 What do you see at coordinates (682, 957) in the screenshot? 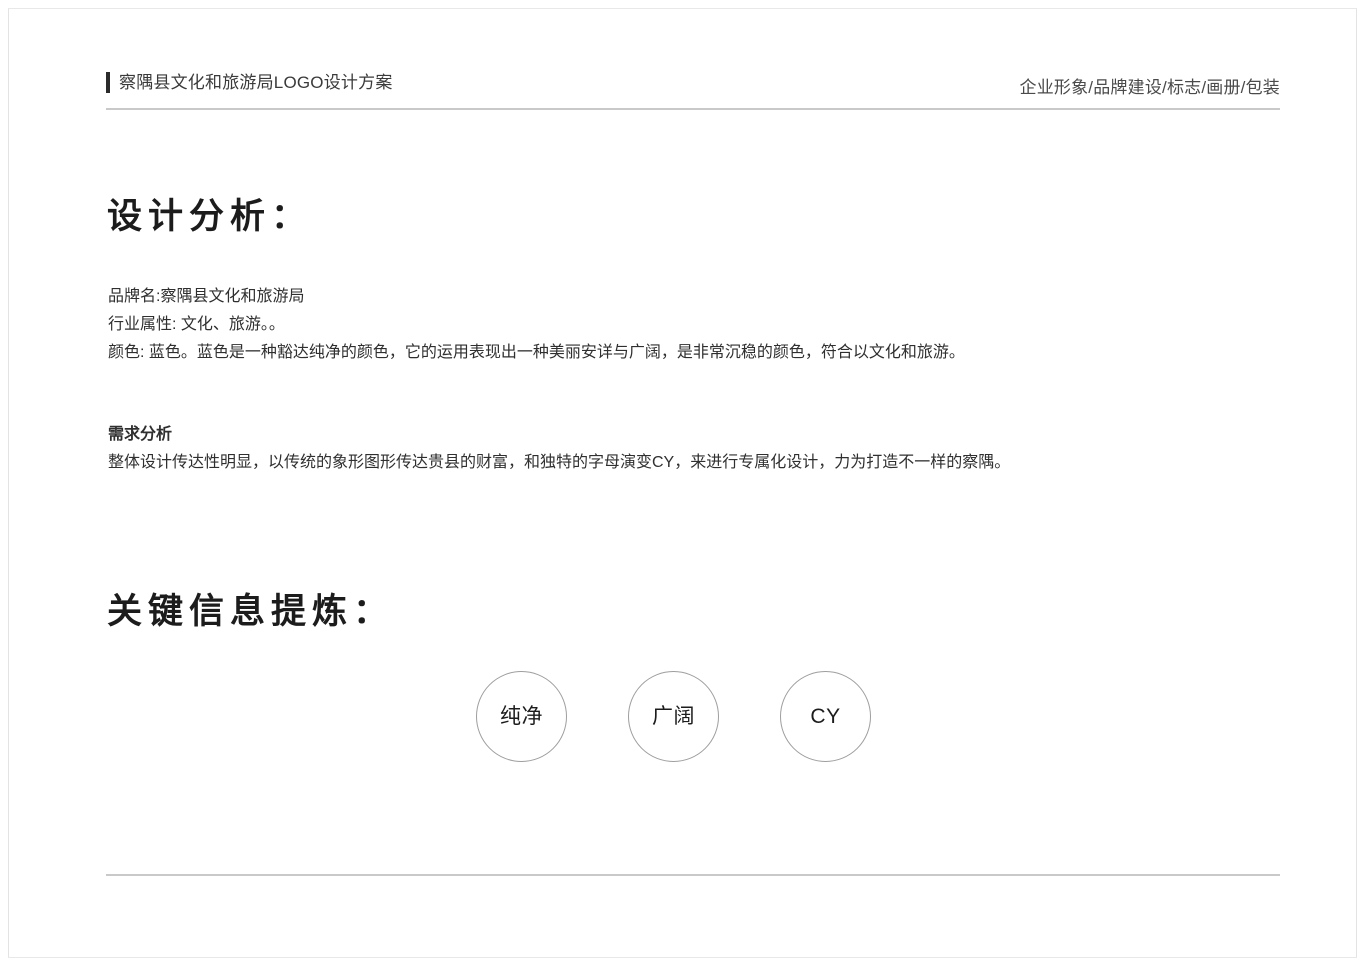
I see `page-border-bottom` at bounding box center [682, 957].